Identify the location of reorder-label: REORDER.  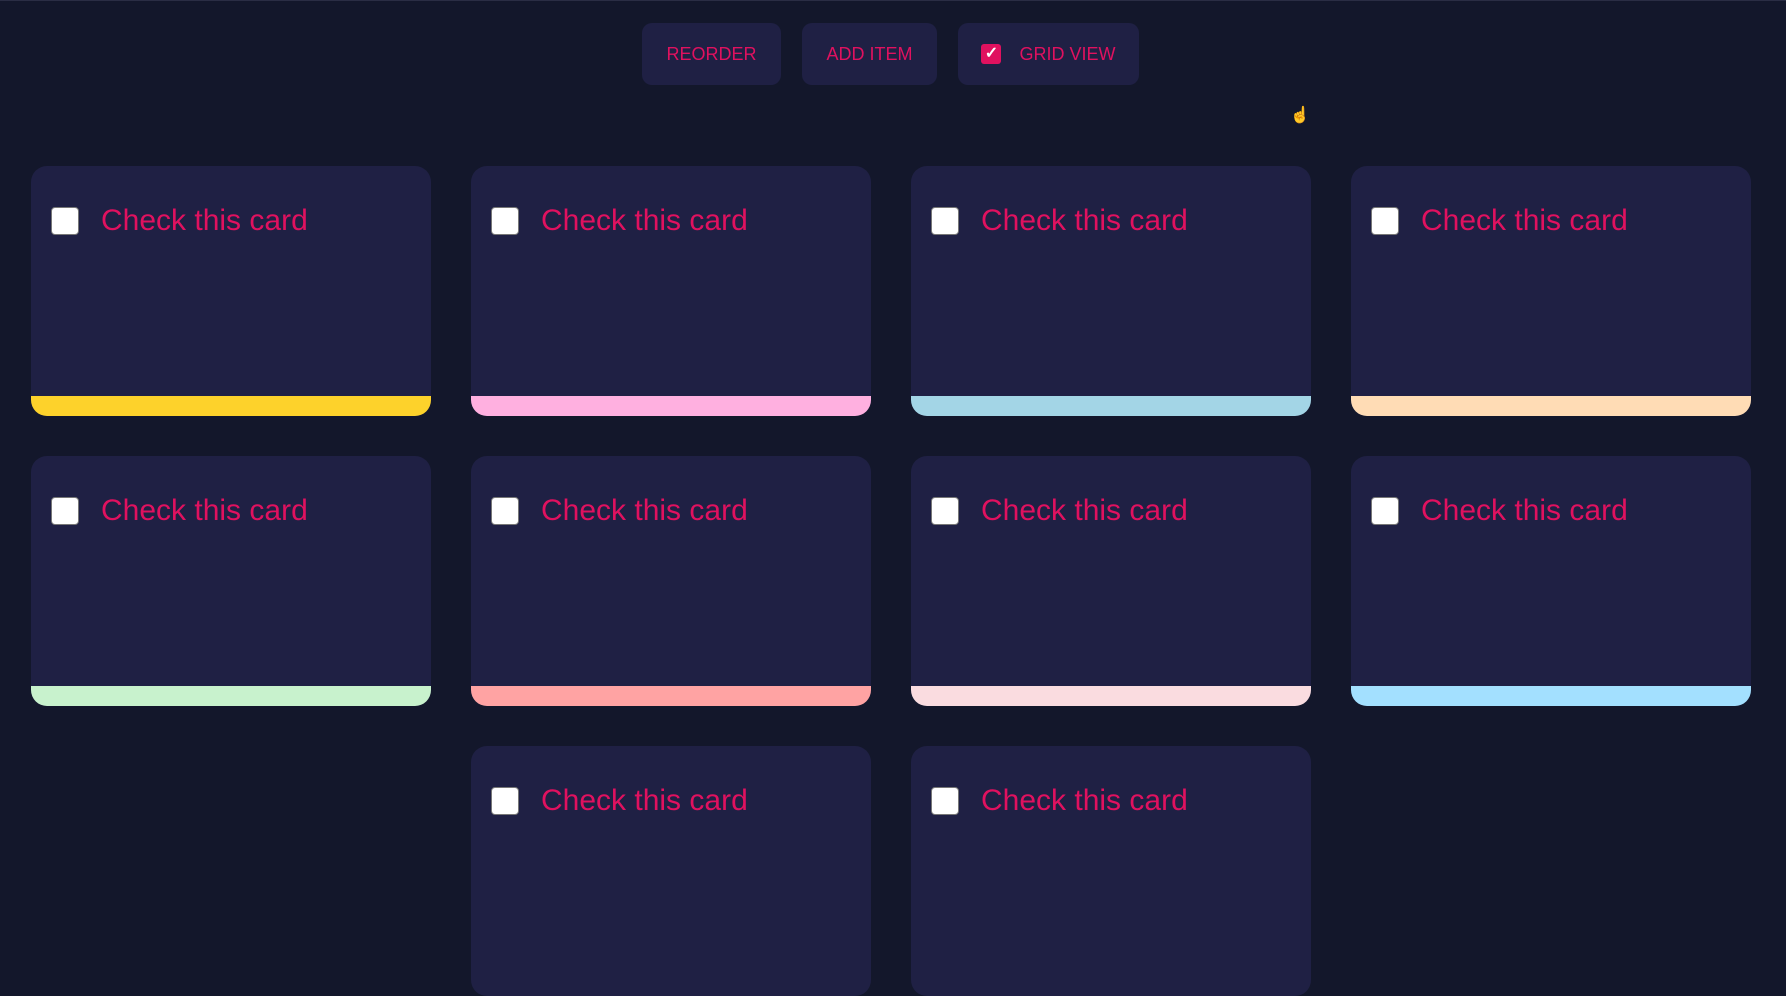
(711, 53).